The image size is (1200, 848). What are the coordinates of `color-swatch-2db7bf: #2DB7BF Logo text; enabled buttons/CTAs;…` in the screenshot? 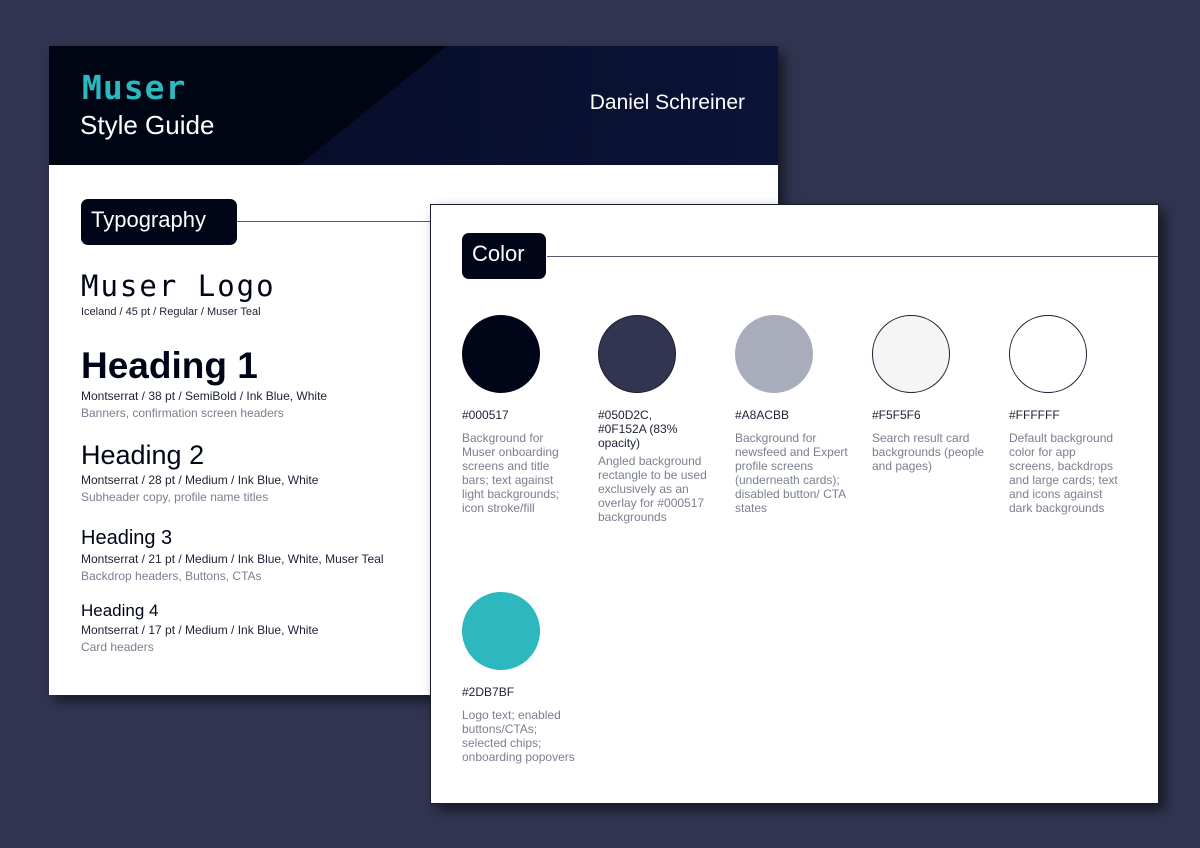 It's located at (519, 678).